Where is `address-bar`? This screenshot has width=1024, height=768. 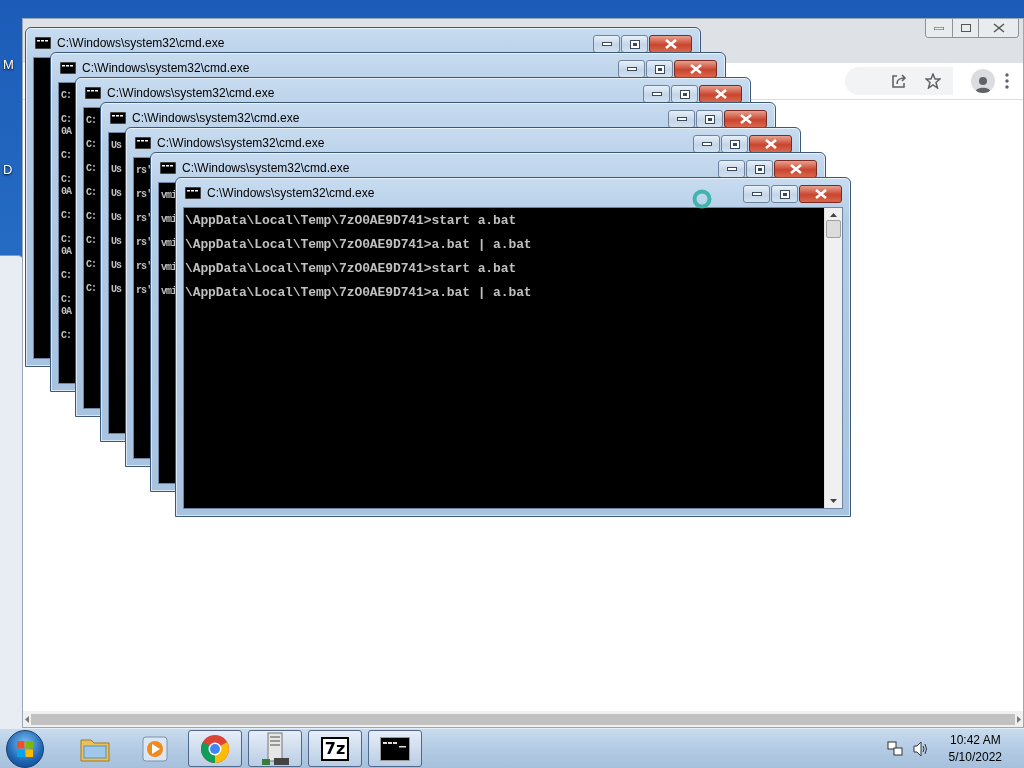
address-bar is located at coordinates (899, 81).